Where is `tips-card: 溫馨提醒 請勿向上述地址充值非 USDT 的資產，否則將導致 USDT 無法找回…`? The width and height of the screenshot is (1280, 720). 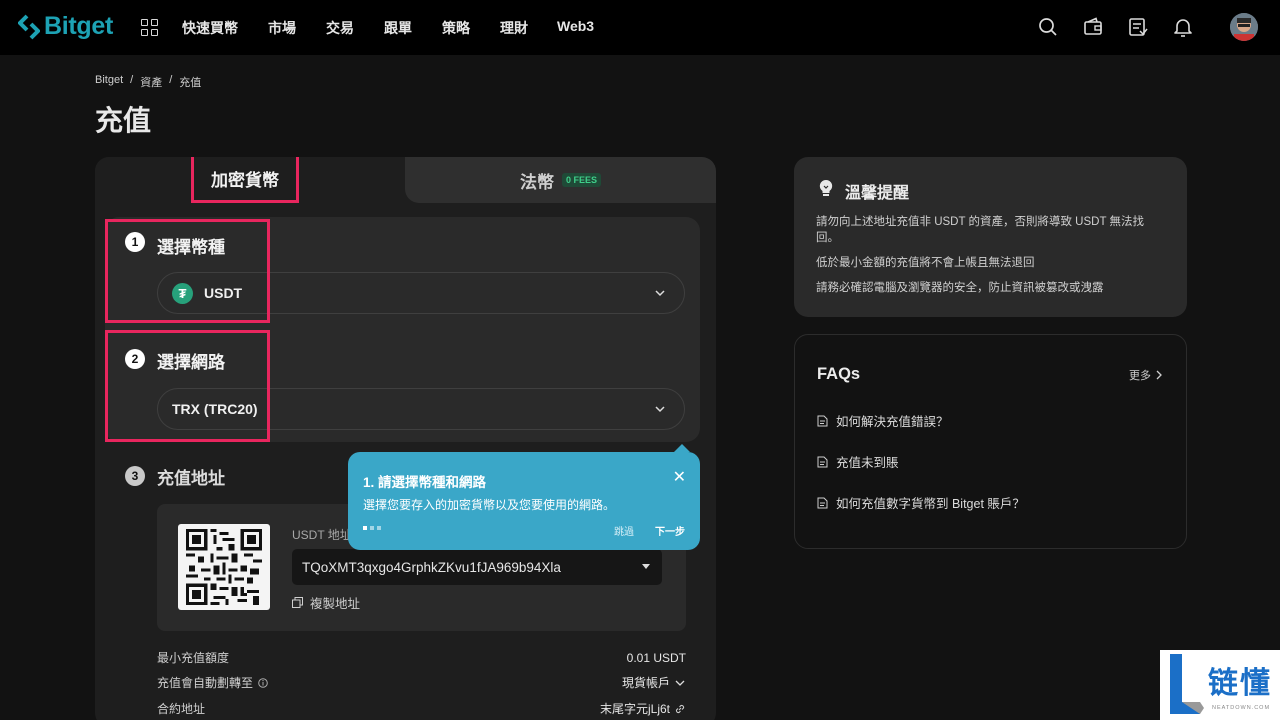
tips-card: 溫馨提醒 請勿向上述地址充值非 USDT 的資產，否則將導致 USDT 無法找回… is located at coordinates (990, 237).